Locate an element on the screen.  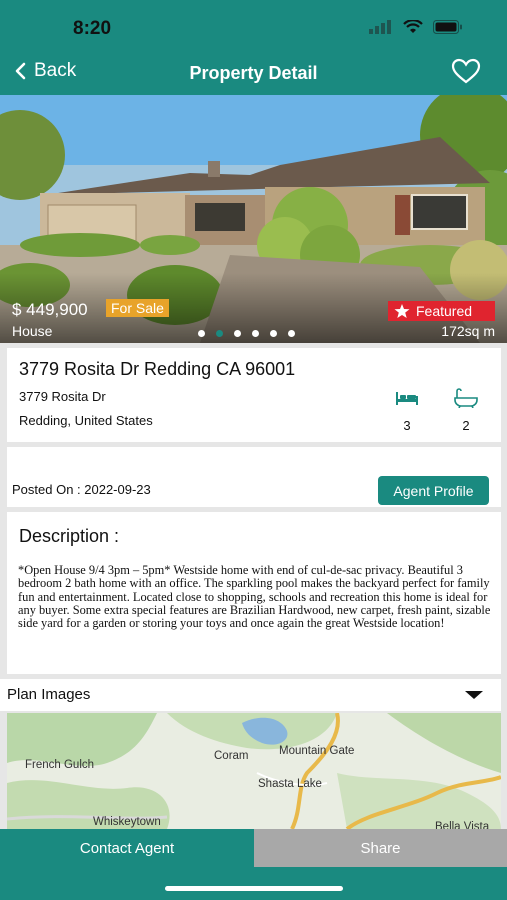
address-city: Redding, United States is located at coordinates (86, 420).